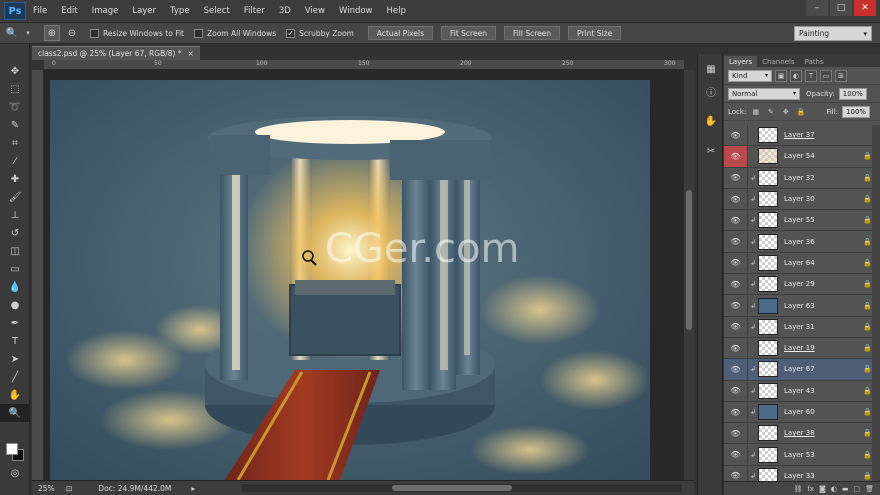 The width and height of the screenshot is (880, 495). What do you see at coordinates (711, 91) in the screenshot?
I see `info-icon: ⓘ` at bounding box center [711, 91].